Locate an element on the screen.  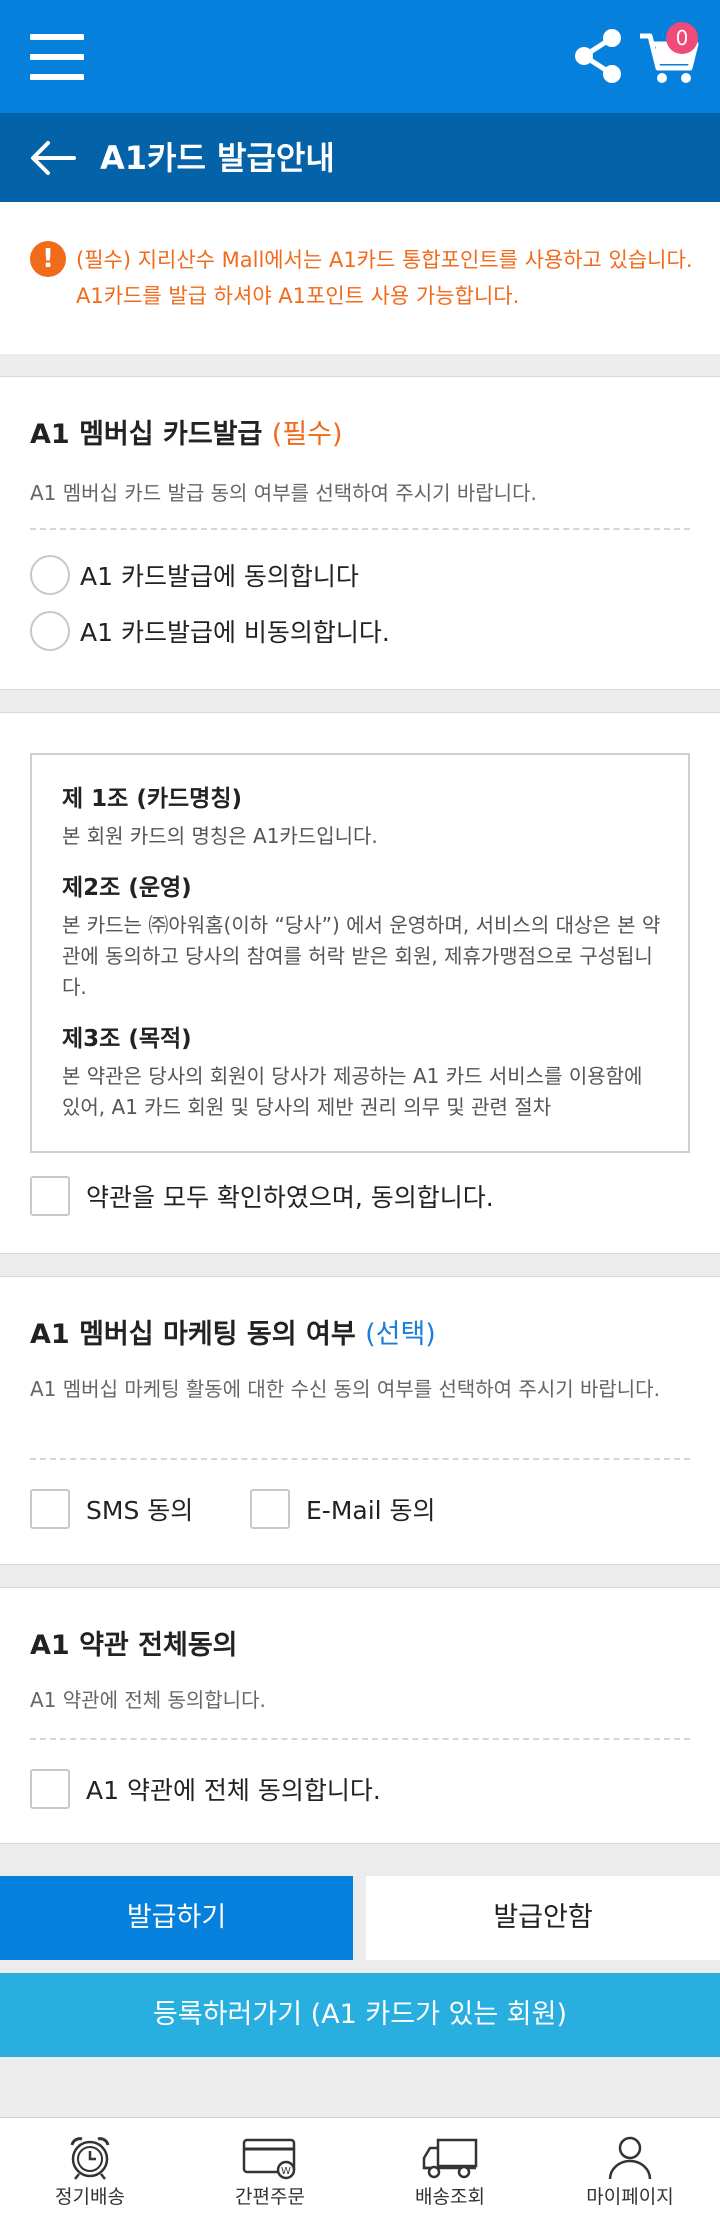
terms-agree-checkbox: 약관을 모두 확인하였으며, 동의합니다. is located at coordinates (262, 1196).